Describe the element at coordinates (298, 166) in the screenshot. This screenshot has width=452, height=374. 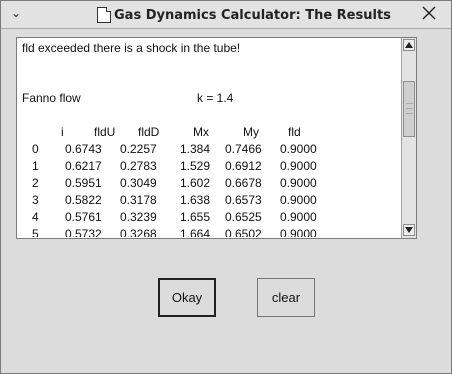
I see `table-row-1-fld: 0.9000` at that location.